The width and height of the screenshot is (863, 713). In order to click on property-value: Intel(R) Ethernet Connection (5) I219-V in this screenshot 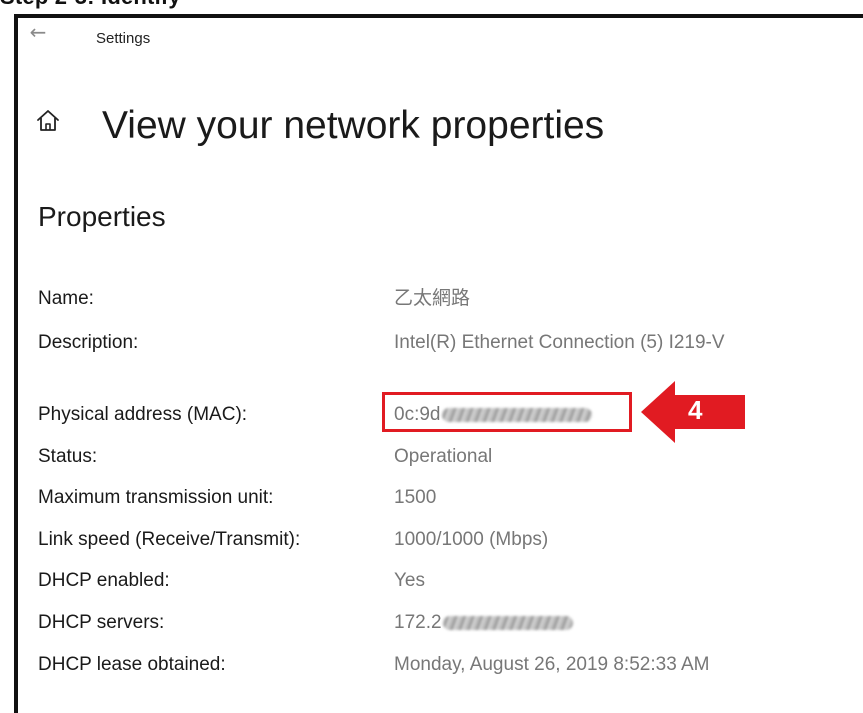, I will do `click(559, 342)`.